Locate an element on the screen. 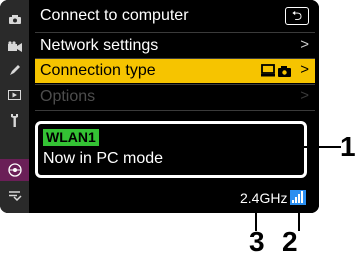 The width and height of the screenshot is (356, 258). band-indicator: 2.4GHz is located at coordinates (264, 198).